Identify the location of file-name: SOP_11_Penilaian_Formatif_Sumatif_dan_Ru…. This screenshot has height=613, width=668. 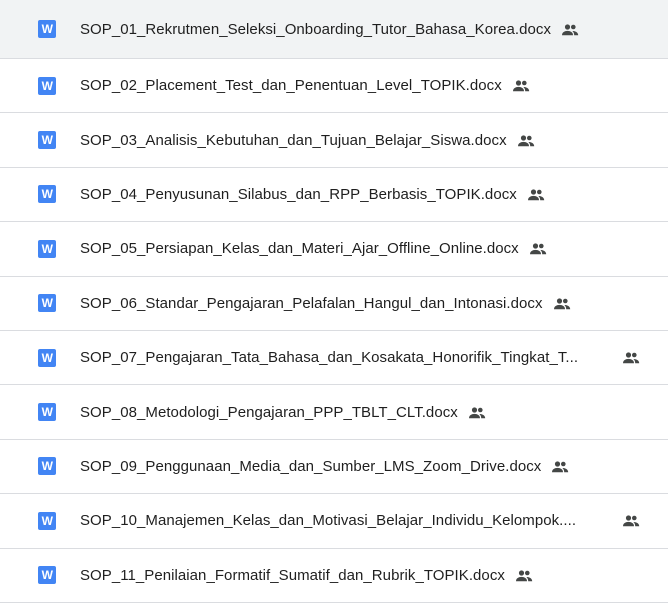
(306, 575).